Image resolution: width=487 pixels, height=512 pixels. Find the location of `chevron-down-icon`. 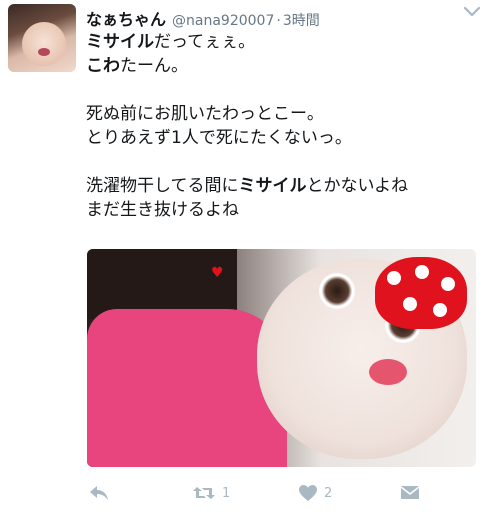

chevron-down-icon is located at coordinates (472, 11).